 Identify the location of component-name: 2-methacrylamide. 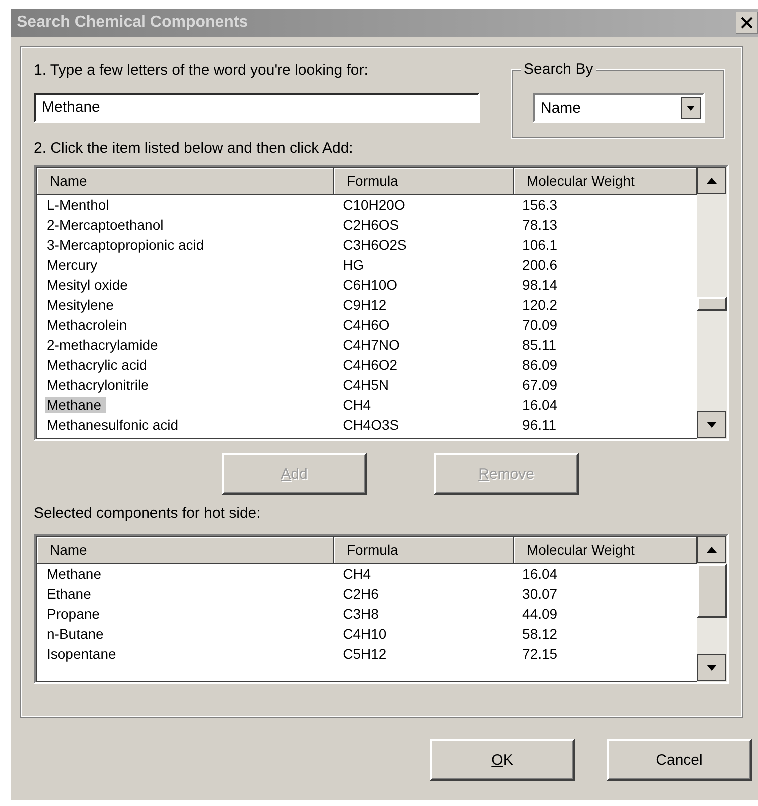
(104, 345).